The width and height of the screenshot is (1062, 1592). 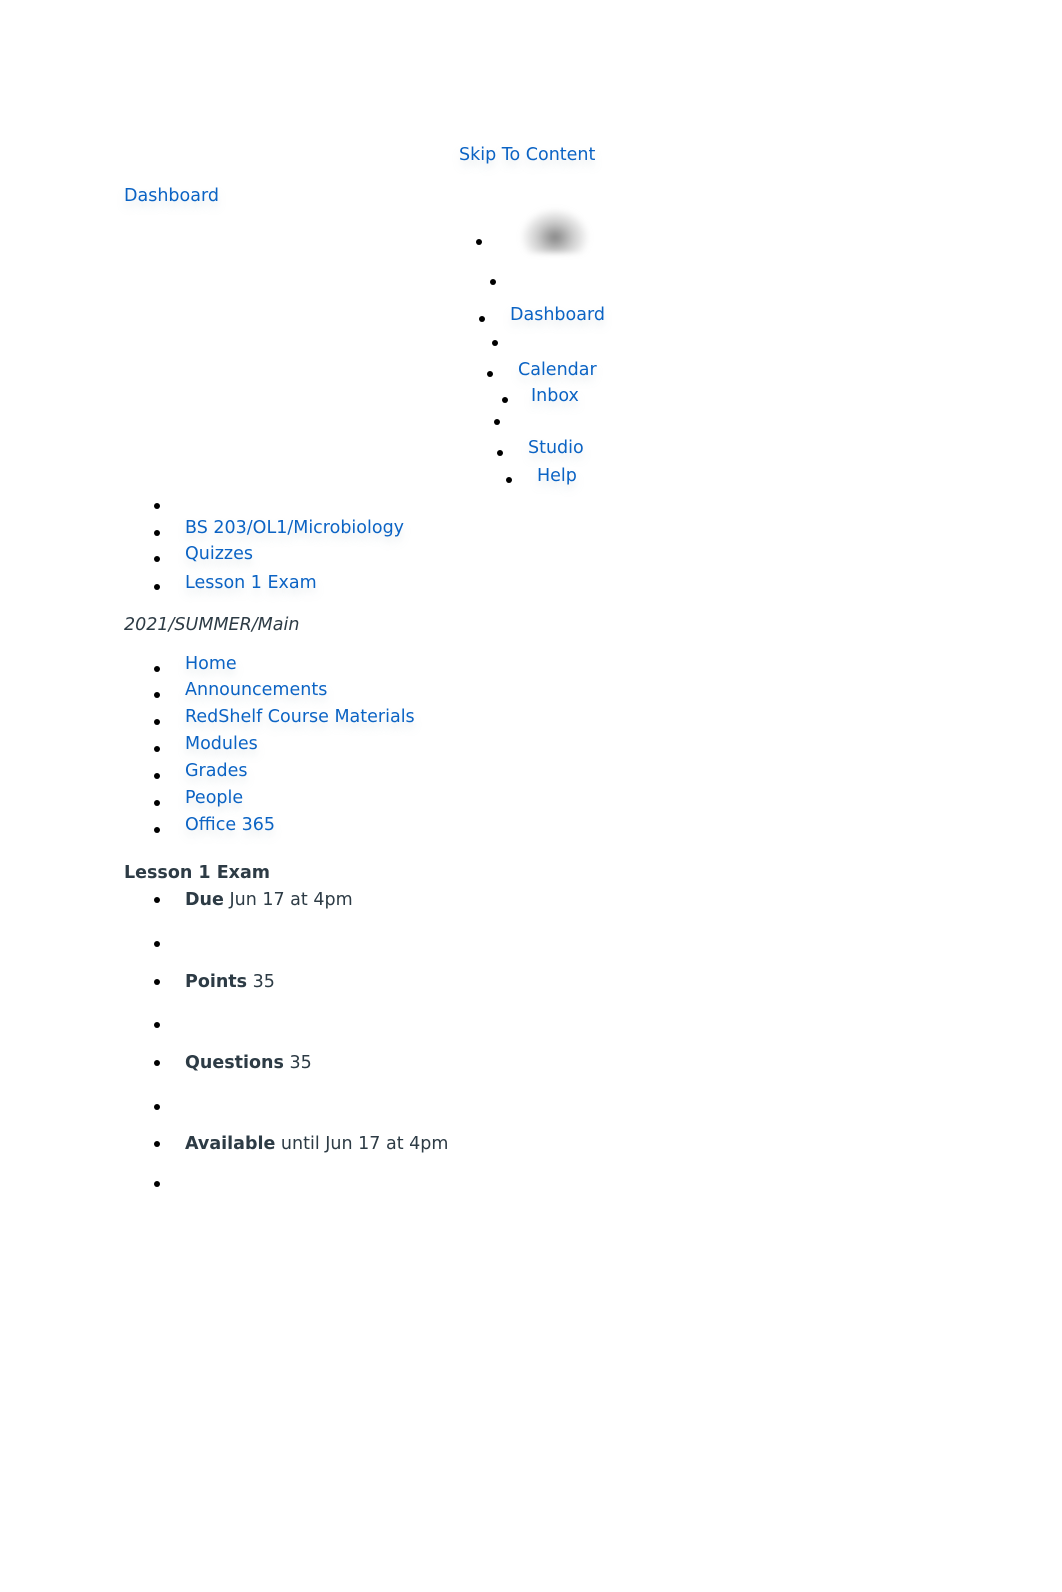 What do you see at coordinates (556, 448) in the screenshot?
I see `global-nav-studio: Studio` at bounding box center [556, 448].